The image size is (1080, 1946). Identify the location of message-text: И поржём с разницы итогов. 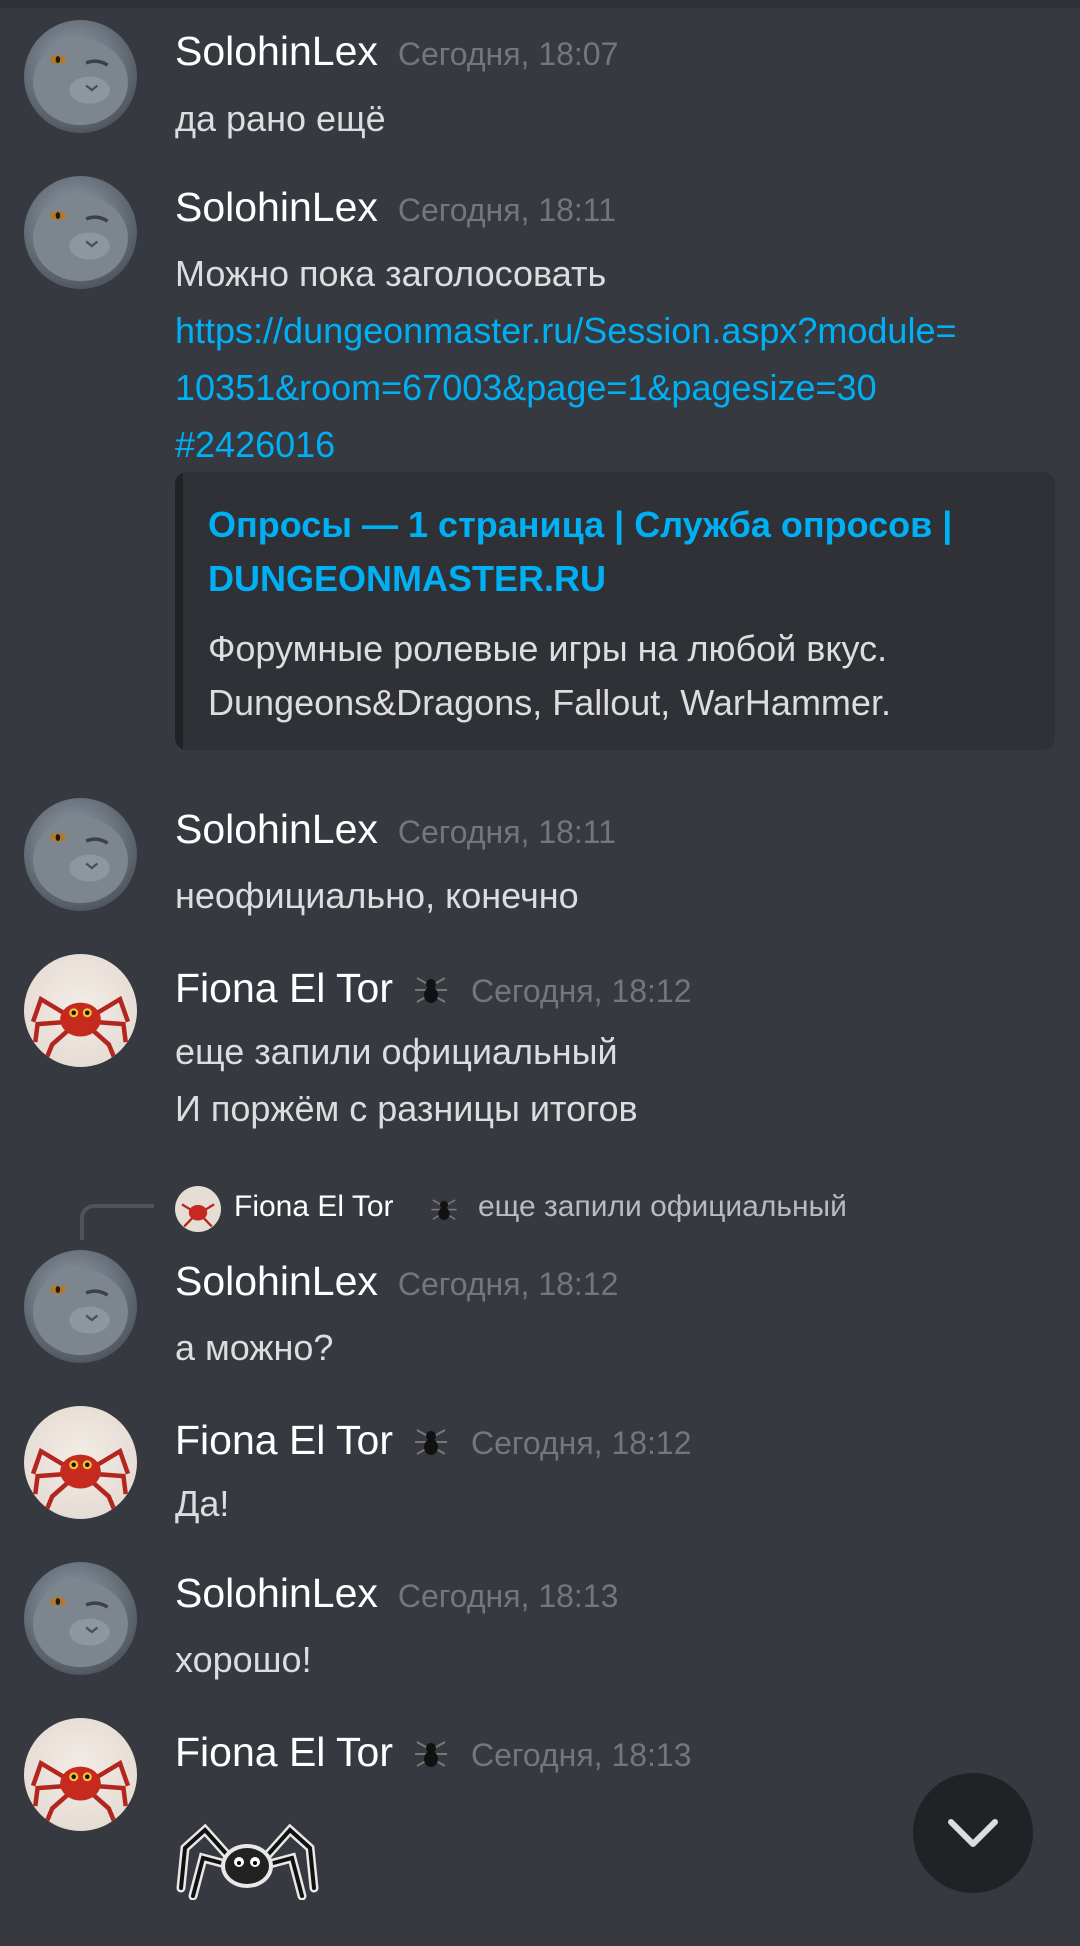
(406, 1108).